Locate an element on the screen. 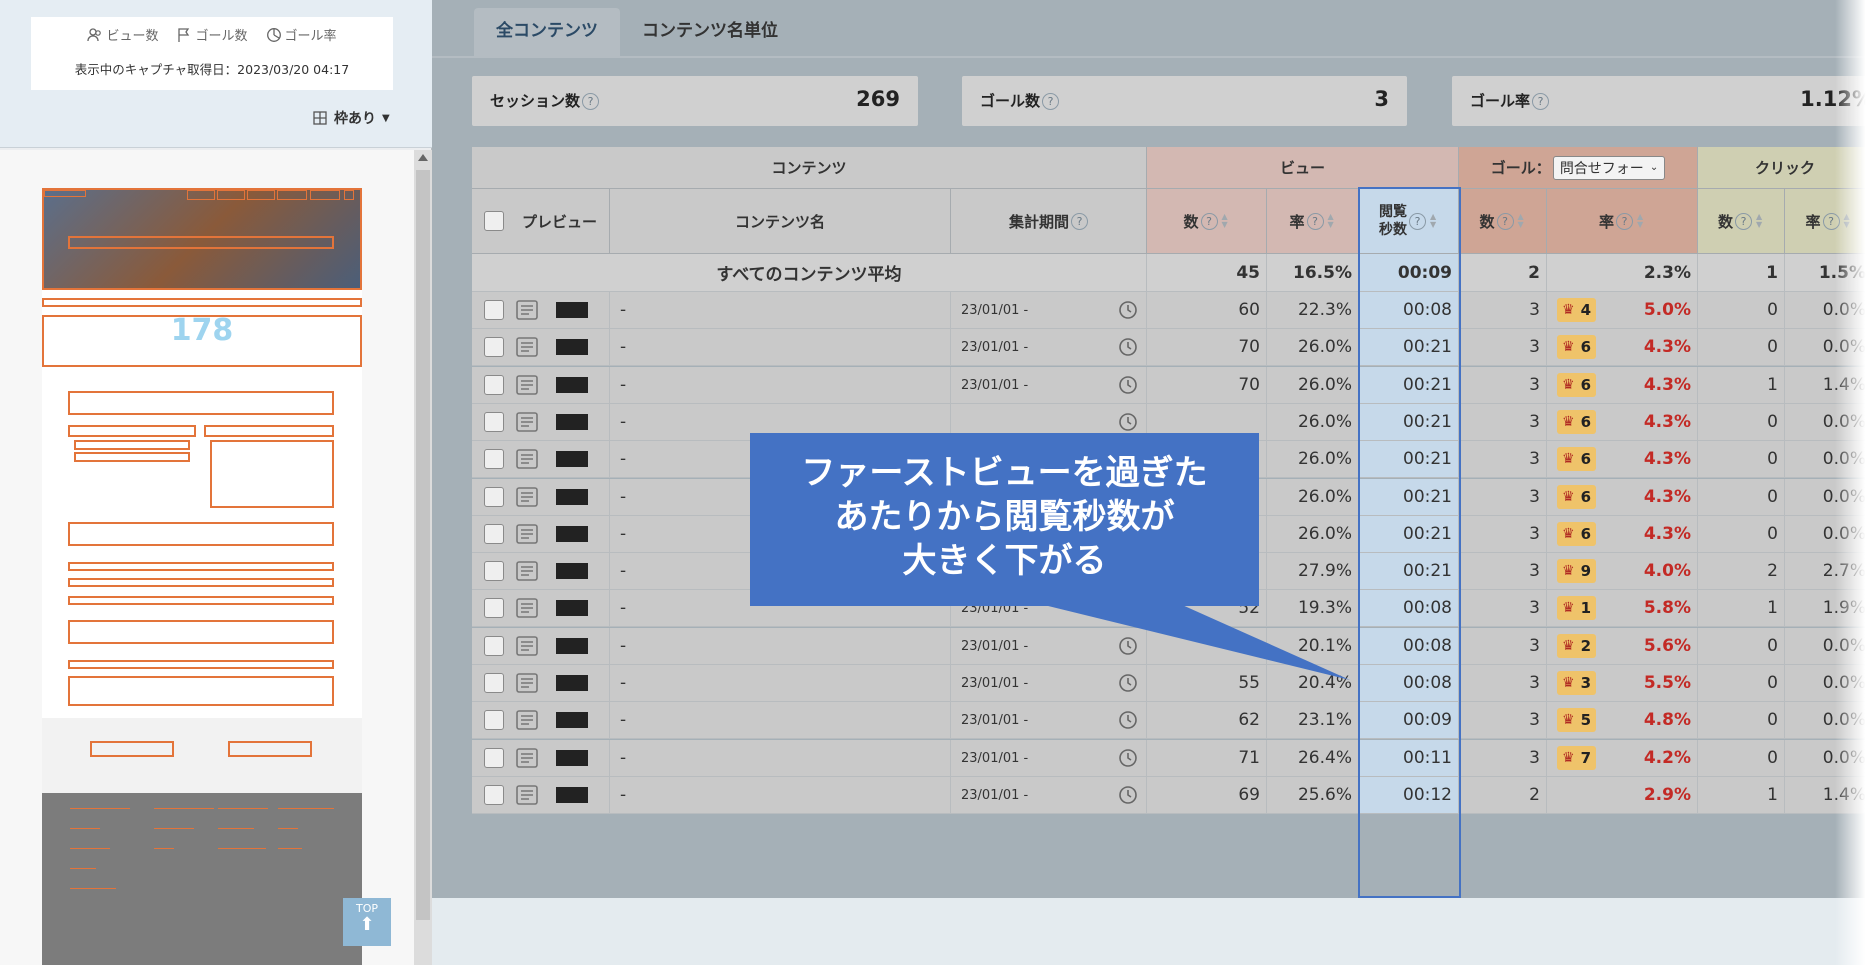 This screenshot has width=1873, height=965. col-header-view-rate: 率? ▲ ▼ is located at coordinates (1313, 221).